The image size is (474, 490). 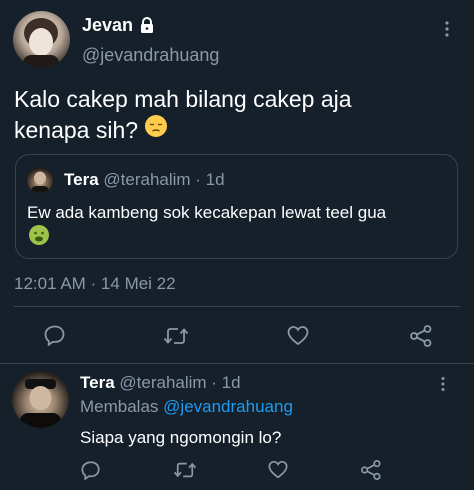 What do you see at coordinates (119, 406) in the screenshot?
I see `replying-to-label: Membalas` at bounding box center [119, 406].